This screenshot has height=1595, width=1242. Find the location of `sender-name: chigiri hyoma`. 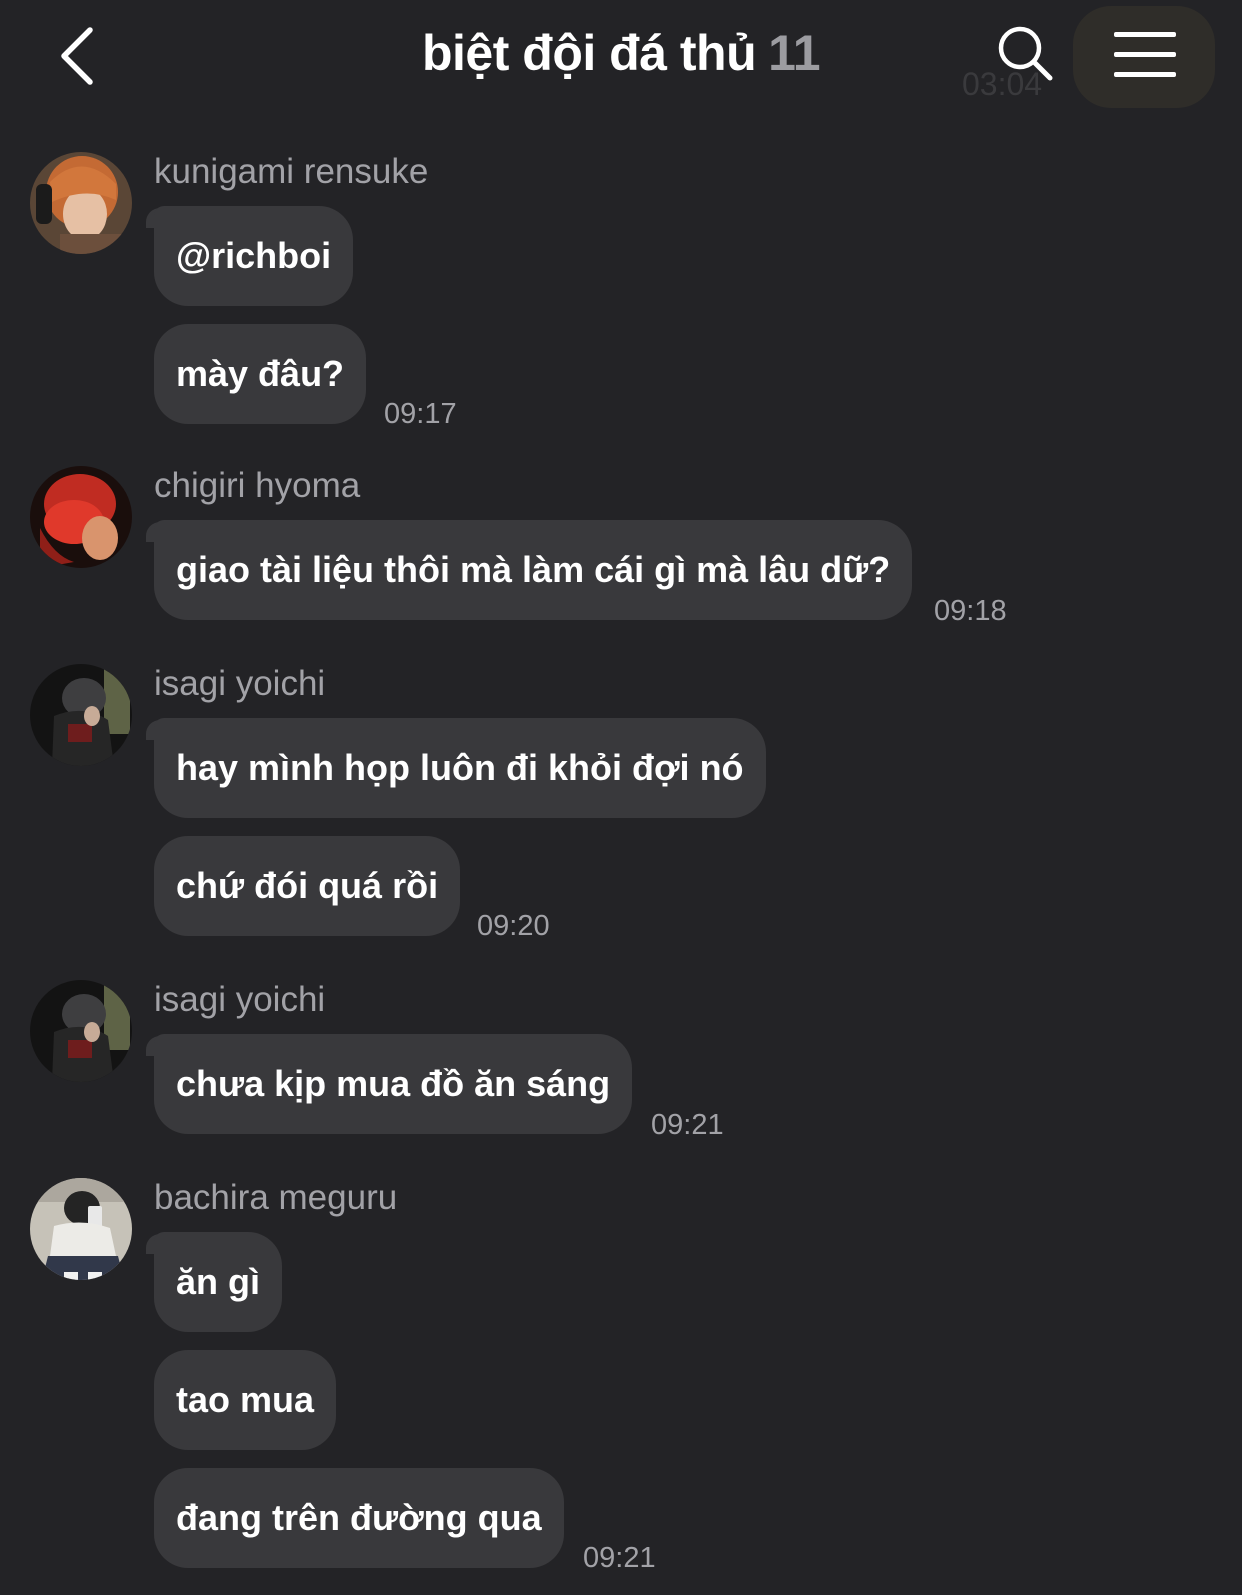

sender-name: chigiri hyoma is located at coordinates (257, 485).